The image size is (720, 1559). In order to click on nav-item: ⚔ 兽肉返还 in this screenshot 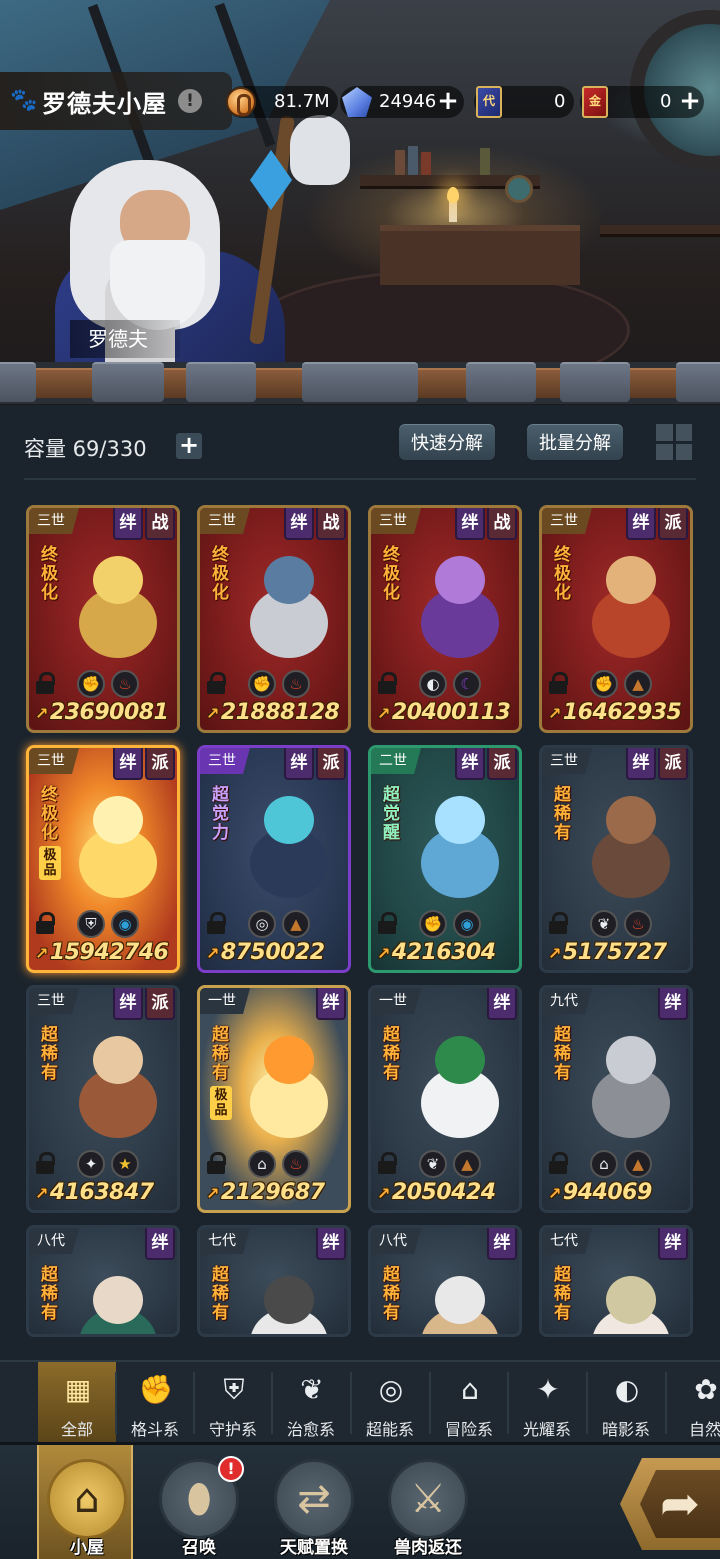, I will do `click(428, 1502)`.